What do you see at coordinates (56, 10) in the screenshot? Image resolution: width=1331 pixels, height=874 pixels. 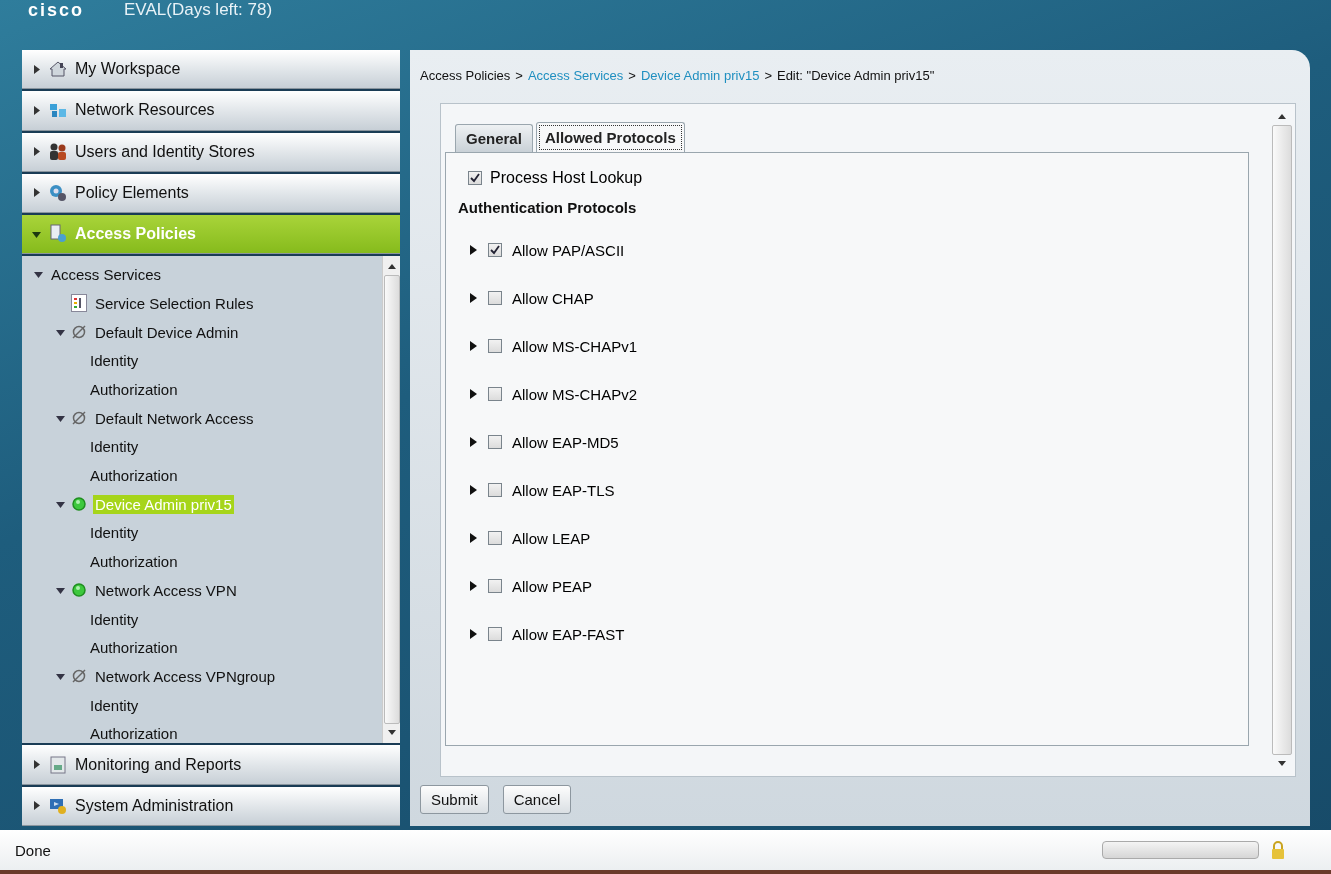 I see `logo: cisco` at bounding box center [56, 10].